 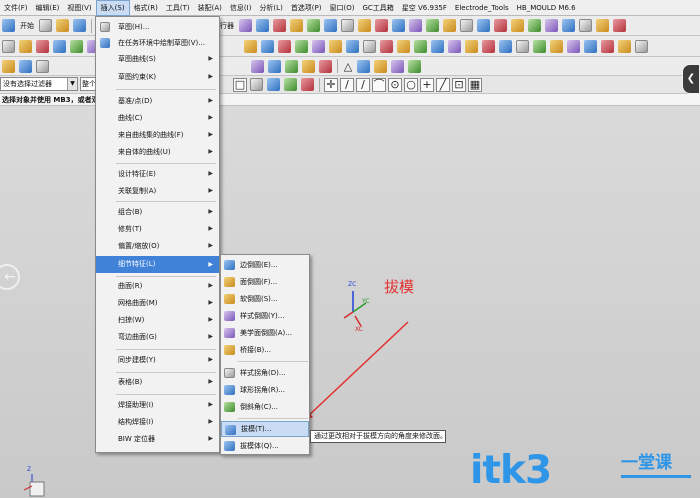 I want to click on transform-icon, so click(x=279, y=25).